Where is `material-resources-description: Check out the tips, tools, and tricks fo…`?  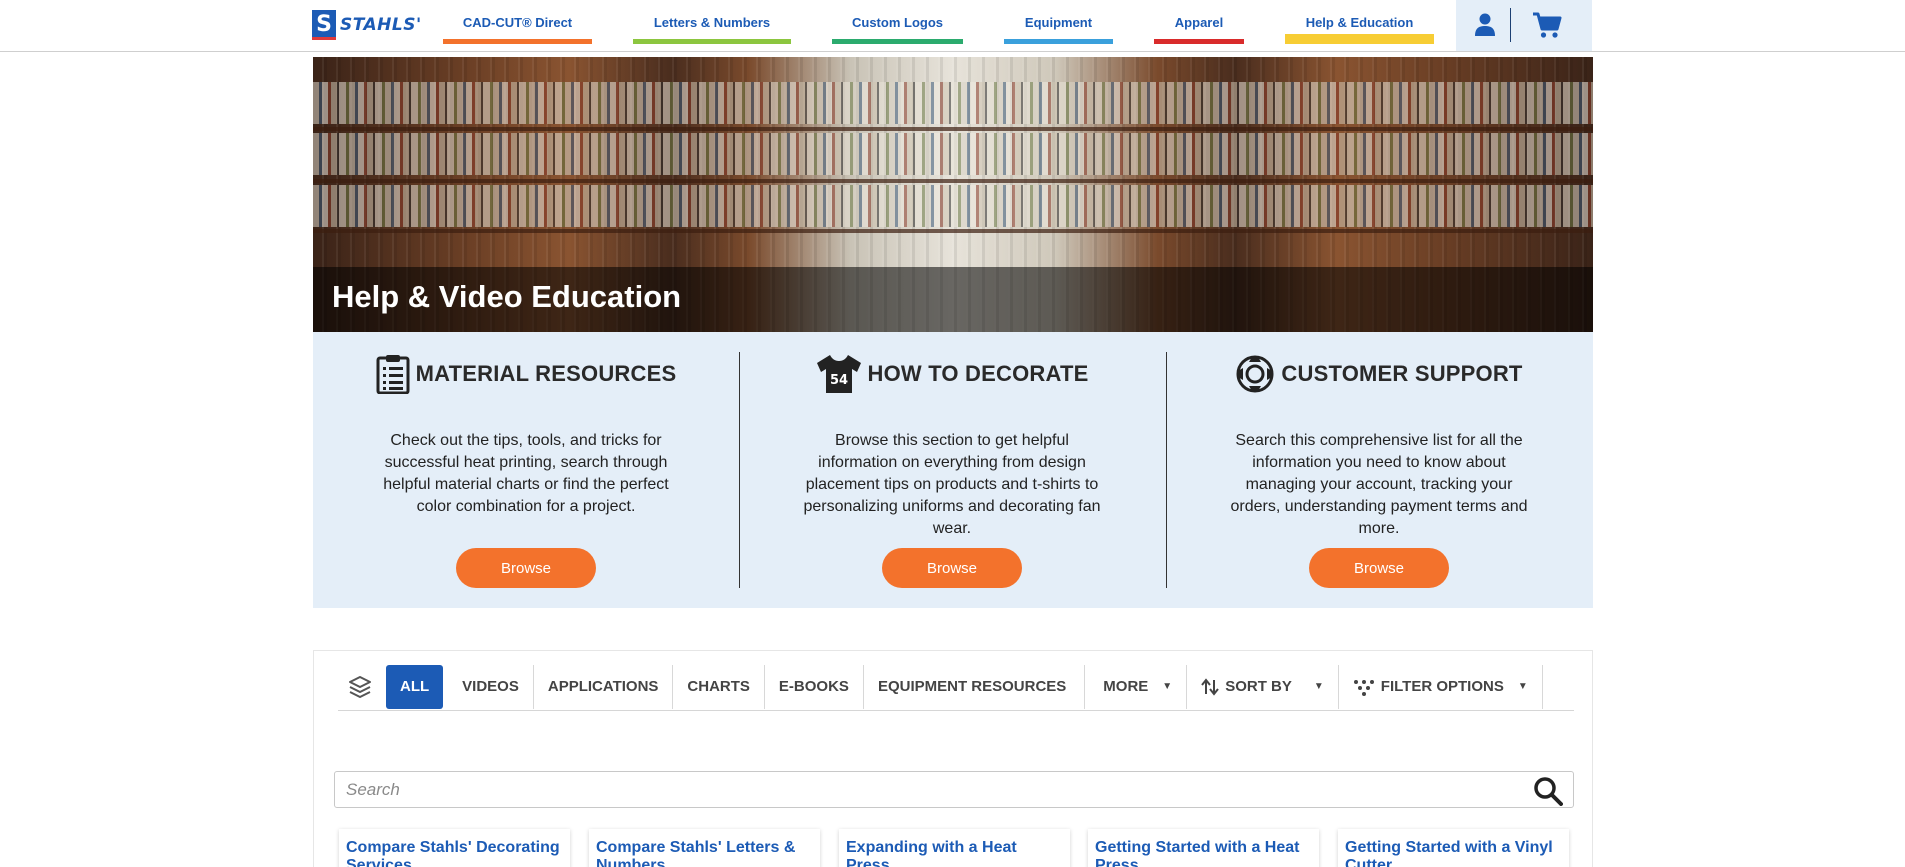 material-resources-description: Check out the tips, tools, and tricks fo… is located at coordinates (526, 473).